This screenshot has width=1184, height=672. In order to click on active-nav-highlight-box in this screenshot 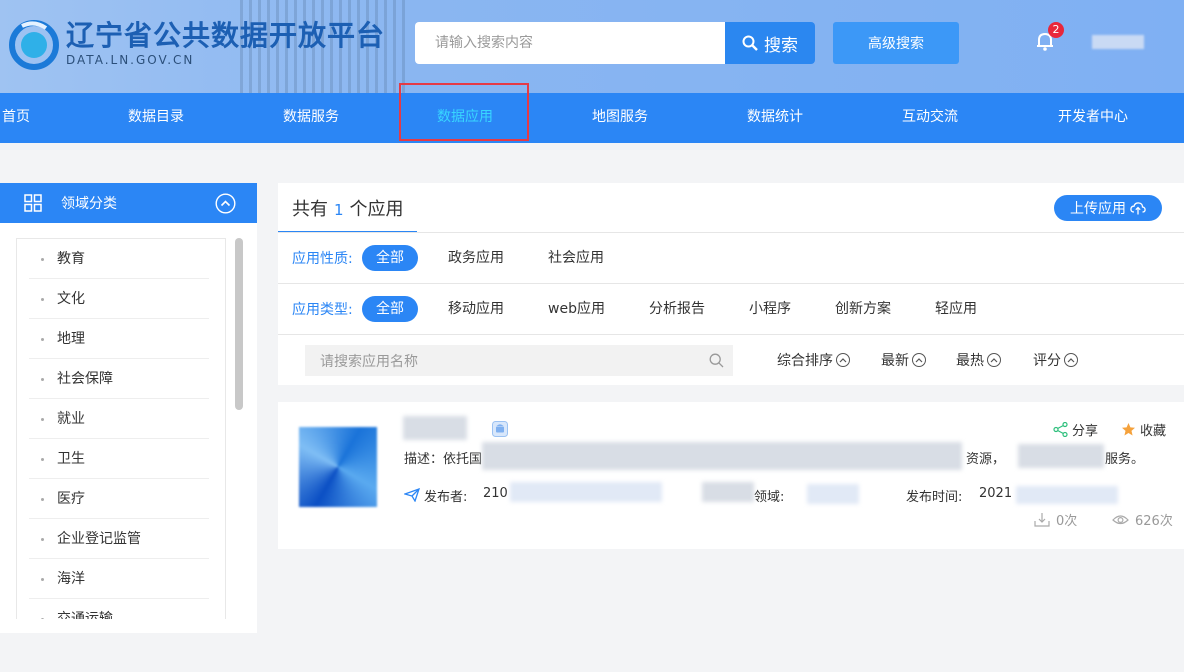, I will do `click(464, 112)`.